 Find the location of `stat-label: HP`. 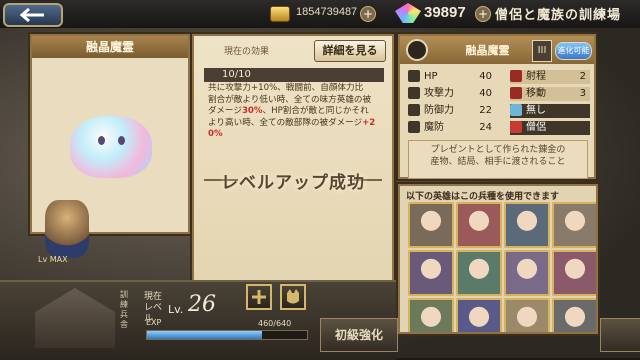

stat-label: HP is located at coordinates (431, 76).